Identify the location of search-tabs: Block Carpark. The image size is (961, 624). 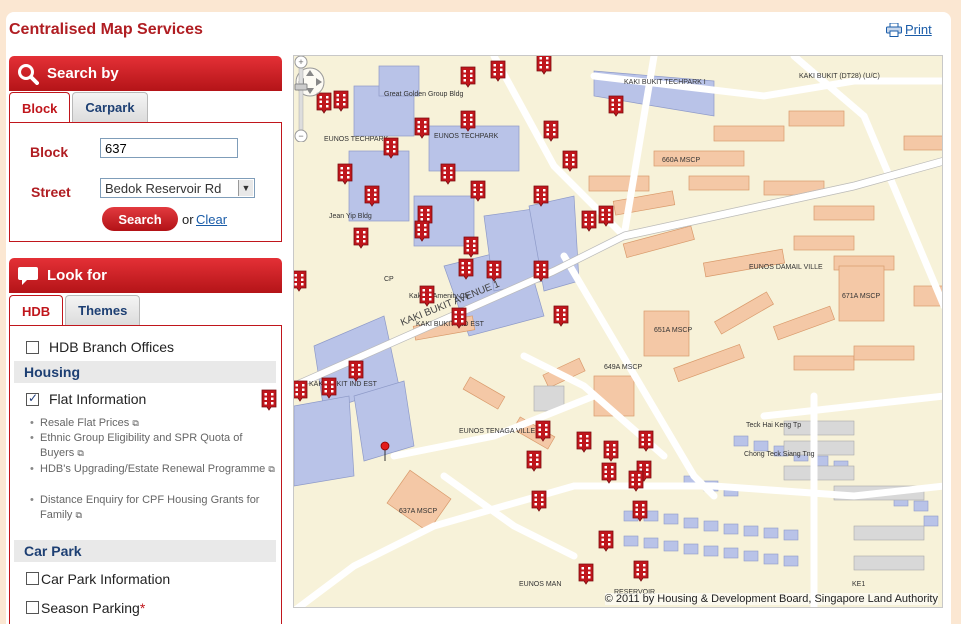
(78, 107).